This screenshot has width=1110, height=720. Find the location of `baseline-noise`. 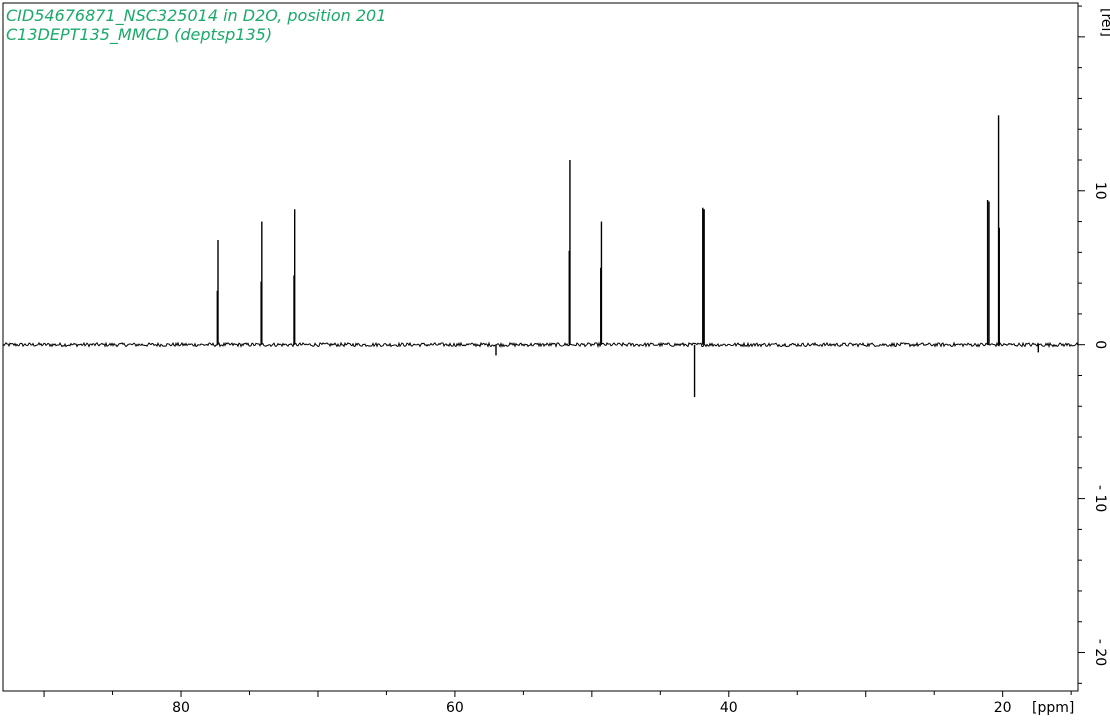

baseline-noise is located at coordinates (540, 345).